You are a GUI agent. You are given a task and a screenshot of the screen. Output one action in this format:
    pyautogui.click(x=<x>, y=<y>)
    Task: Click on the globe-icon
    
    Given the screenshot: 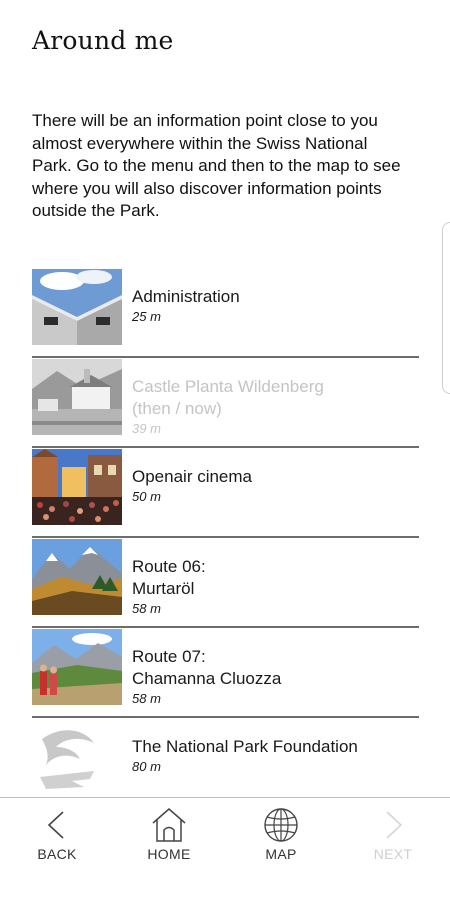 What is the action you would take?
    pyautogui.click(x=281, y=825)
    